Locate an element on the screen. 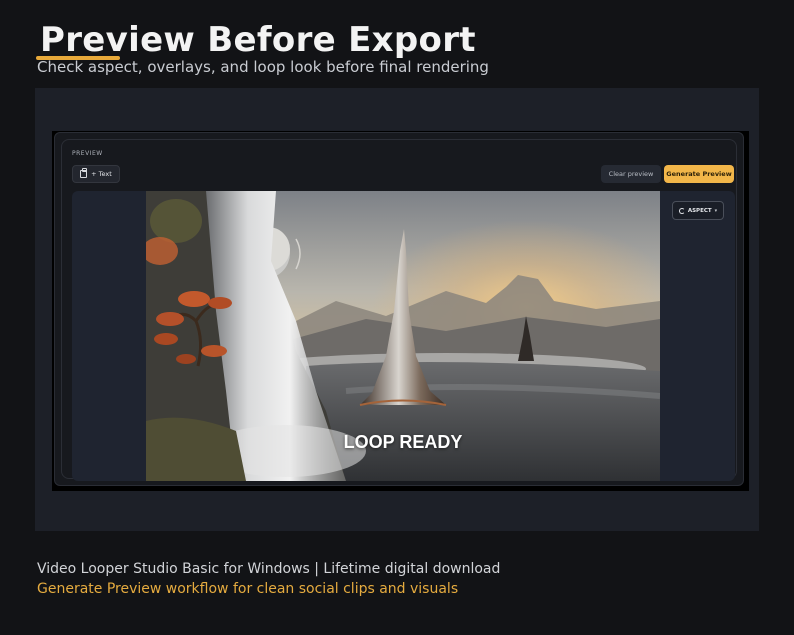  overlay-text: LOOP READY is located at coordinates (403, 442).